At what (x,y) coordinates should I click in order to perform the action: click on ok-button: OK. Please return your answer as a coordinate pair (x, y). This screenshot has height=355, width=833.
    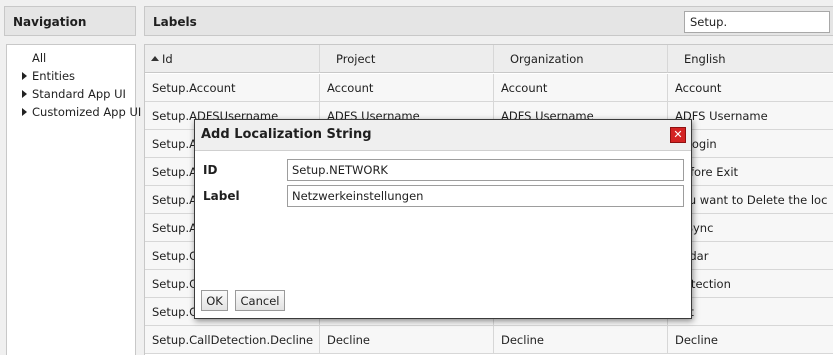
    Looking at the image, I should click on (214, 300).